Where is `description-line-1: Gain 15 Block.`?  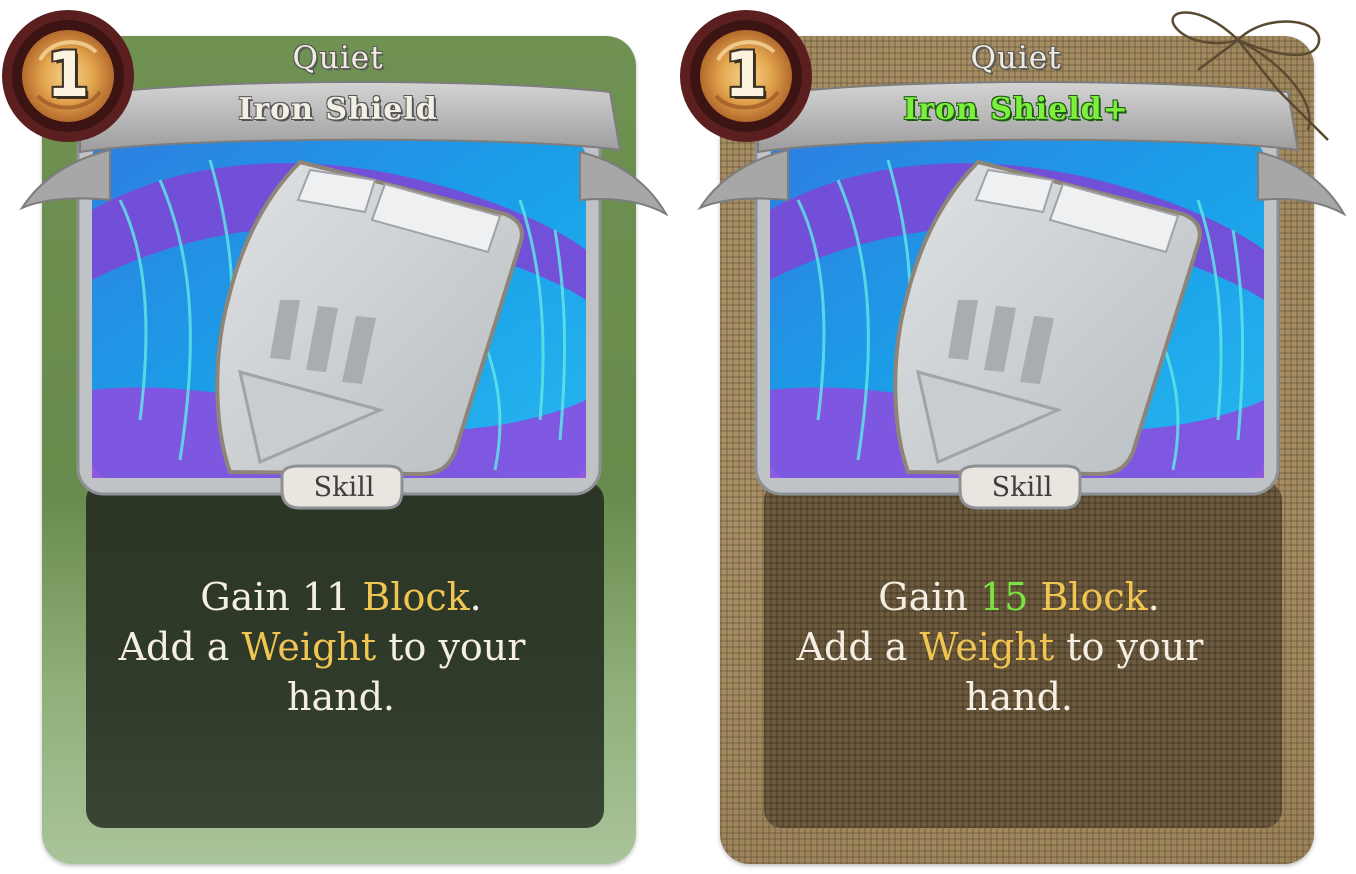
description-line-1: Gain 15 Block. is located at coordinates (1019, 597).